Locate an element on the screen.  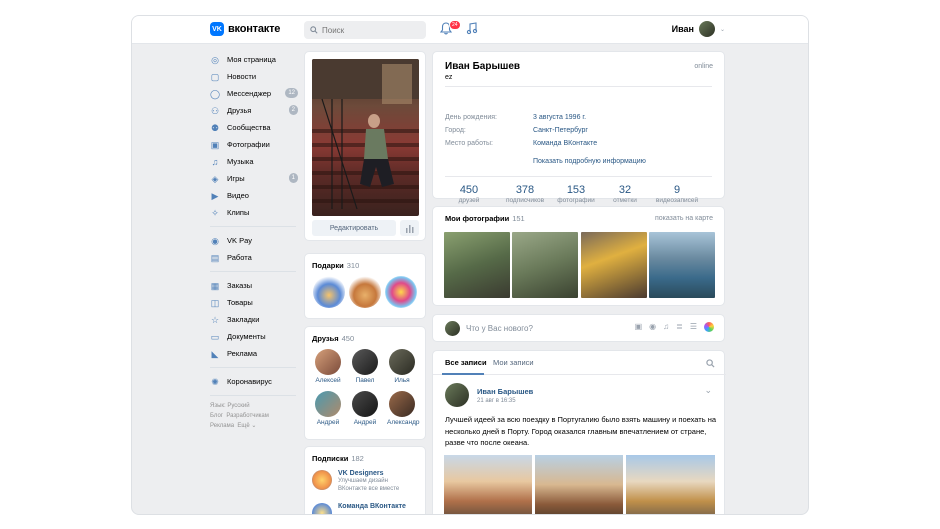
sidebar-item-label: Заказы is located at coordinates (240, 285).